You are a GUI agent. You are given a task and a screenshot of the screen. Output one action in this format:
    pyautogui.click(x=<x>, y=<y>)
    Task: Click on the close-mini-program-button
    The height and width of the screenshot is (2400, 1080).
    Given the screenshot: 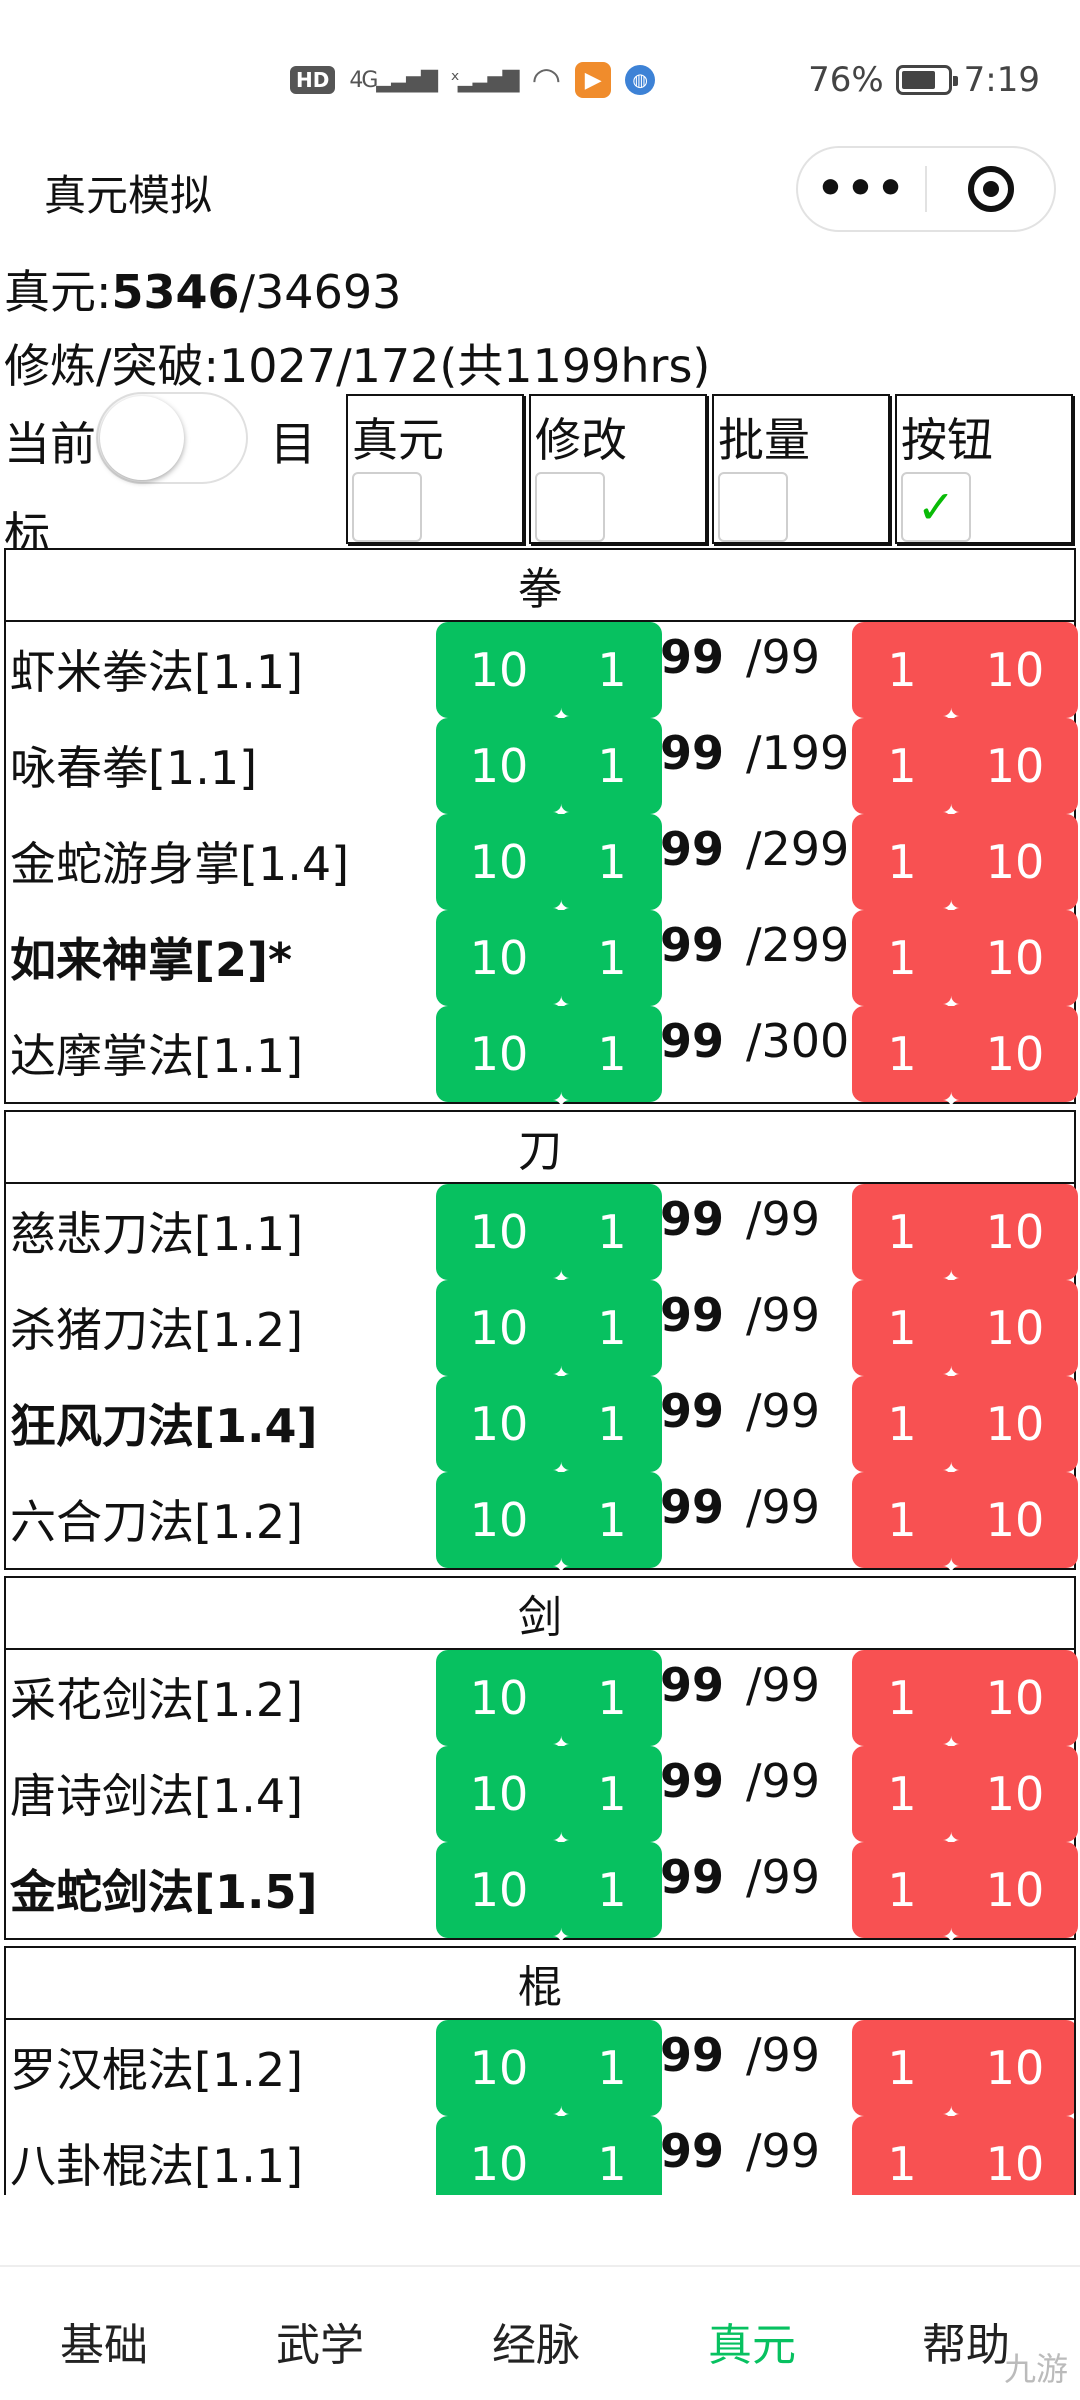 What is the action you would take?
    pyautogui.click(x=990, y=189)
    